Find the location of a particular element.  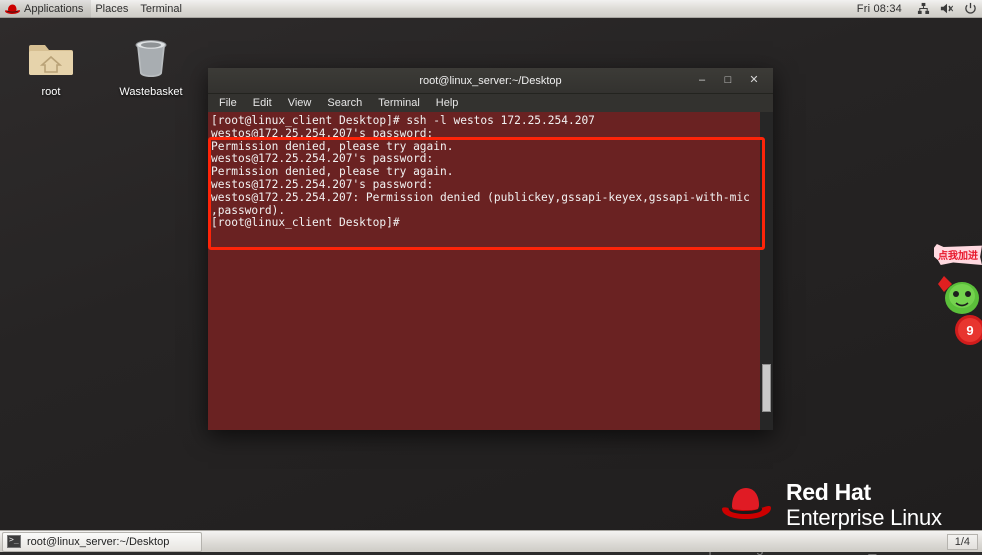

places-menu: Places is located at coordinates (113, 9).